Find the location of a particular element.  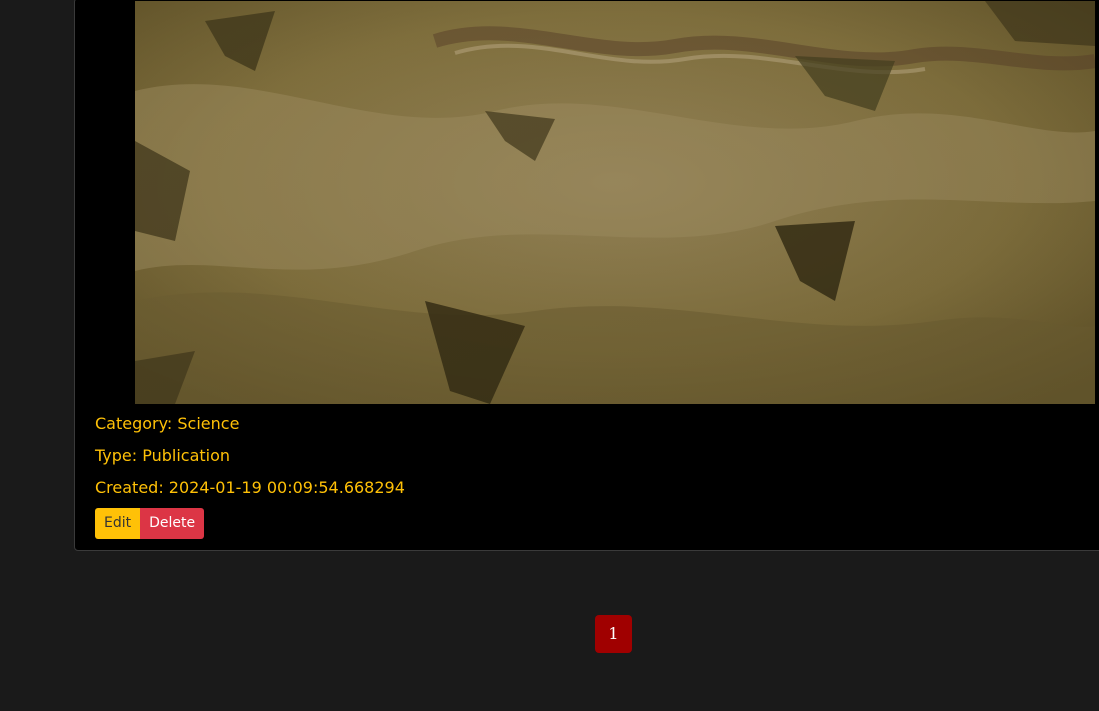

post-type: Type: Publication is located at coordinates (163, 455).